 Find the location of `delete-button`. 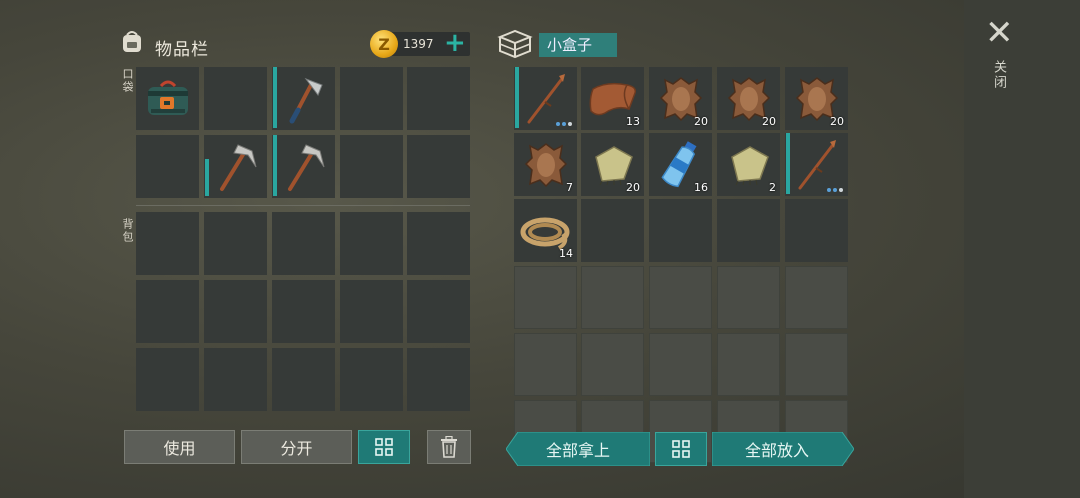

delete-button is located at coordinates (449, 447).